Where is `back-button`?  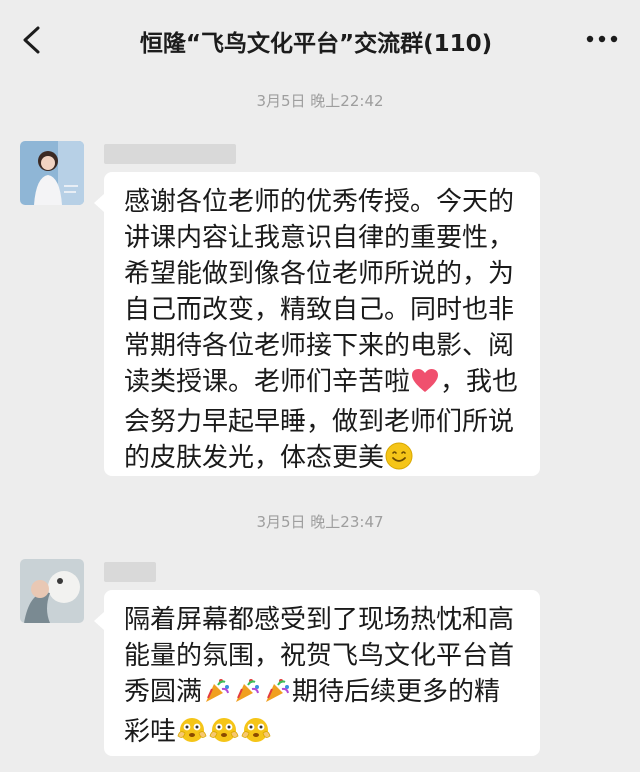
back-button is located at coordinates (32, 40).